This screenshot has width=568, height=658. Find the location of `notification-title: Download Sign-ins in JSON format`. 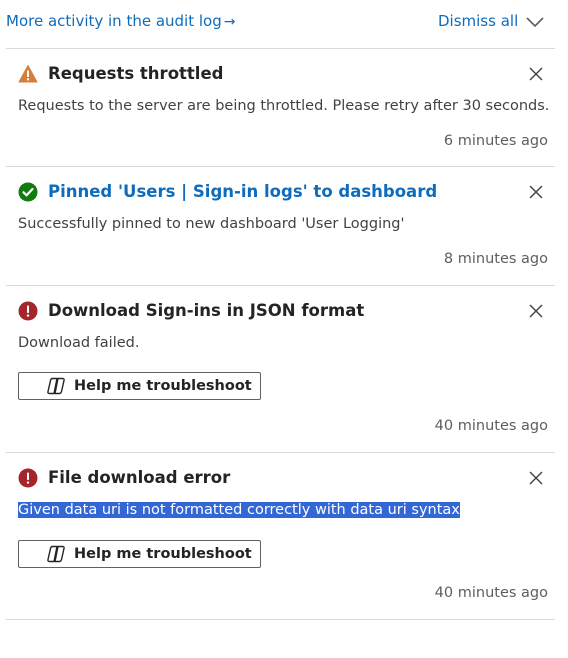

notification-title: Download Sign-ins in JSON format is located at coordinates (206, 310).